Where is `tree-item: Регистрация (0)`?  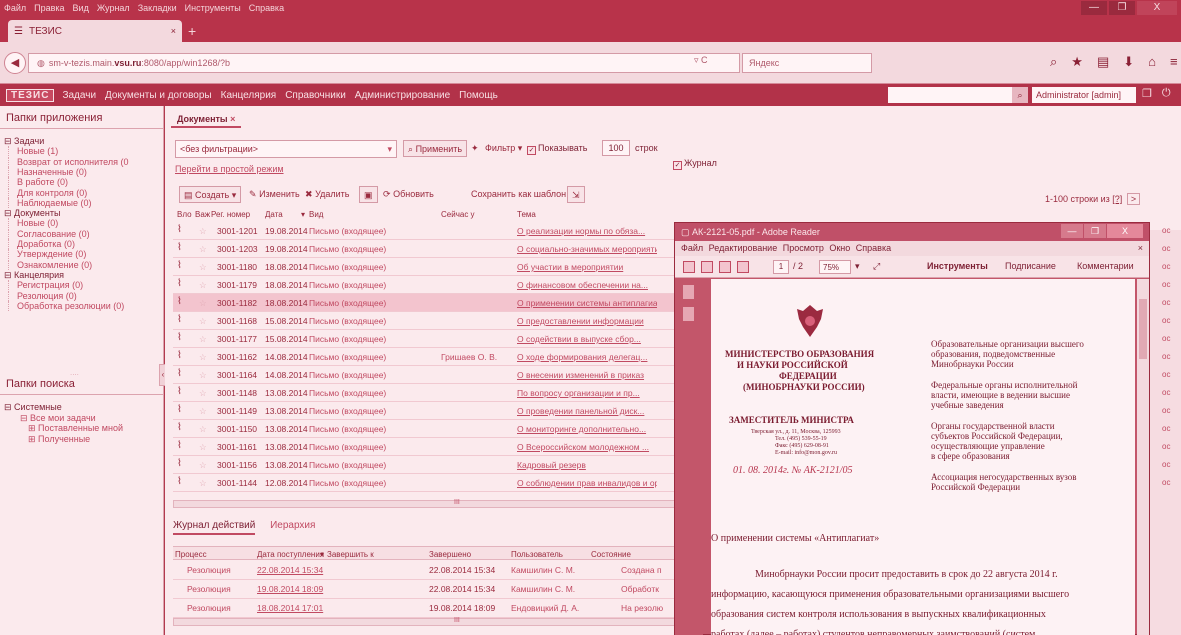 tree-item: Регистрация (0) is located at coordinates (45, 285).